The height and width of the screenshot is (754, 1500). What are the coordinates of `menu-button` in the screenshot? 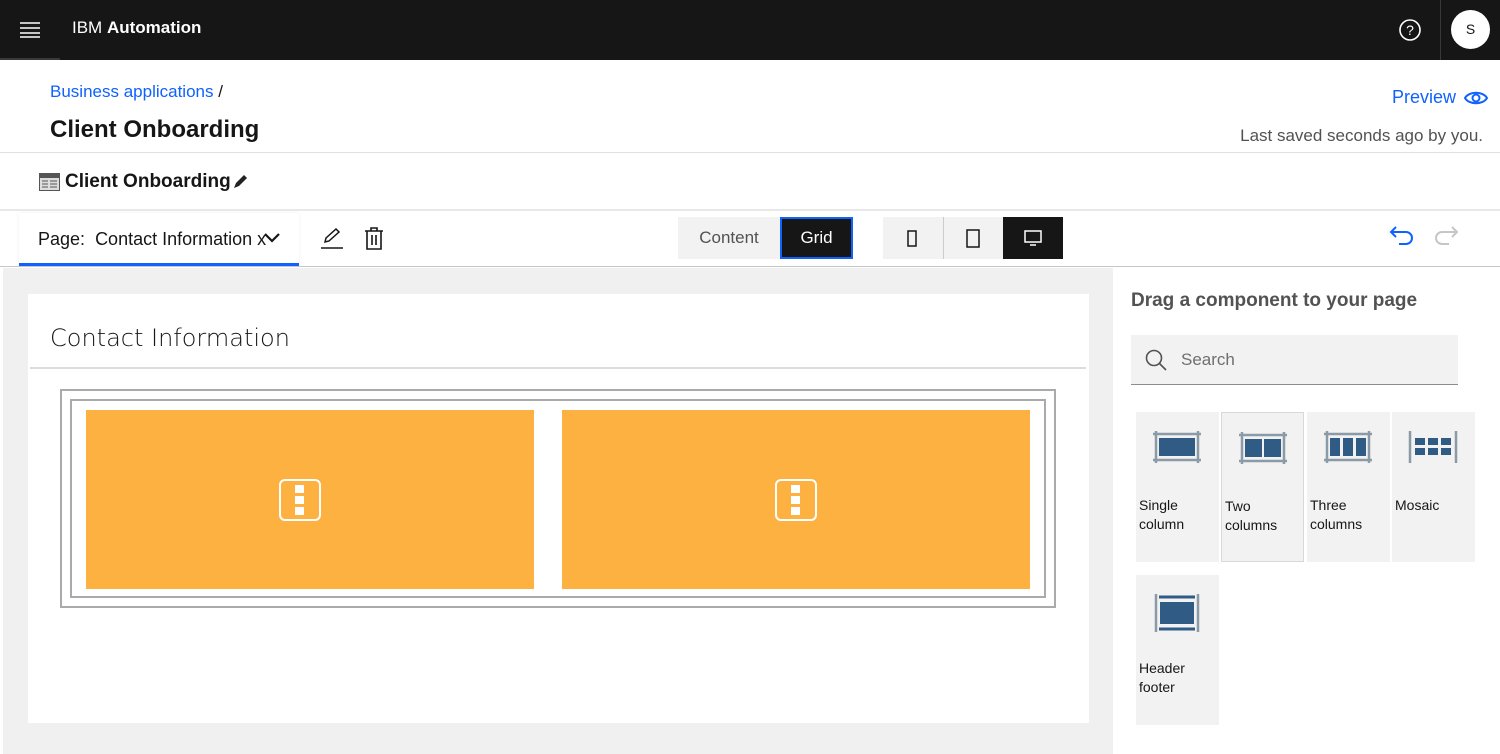 It's located at (30, 30).